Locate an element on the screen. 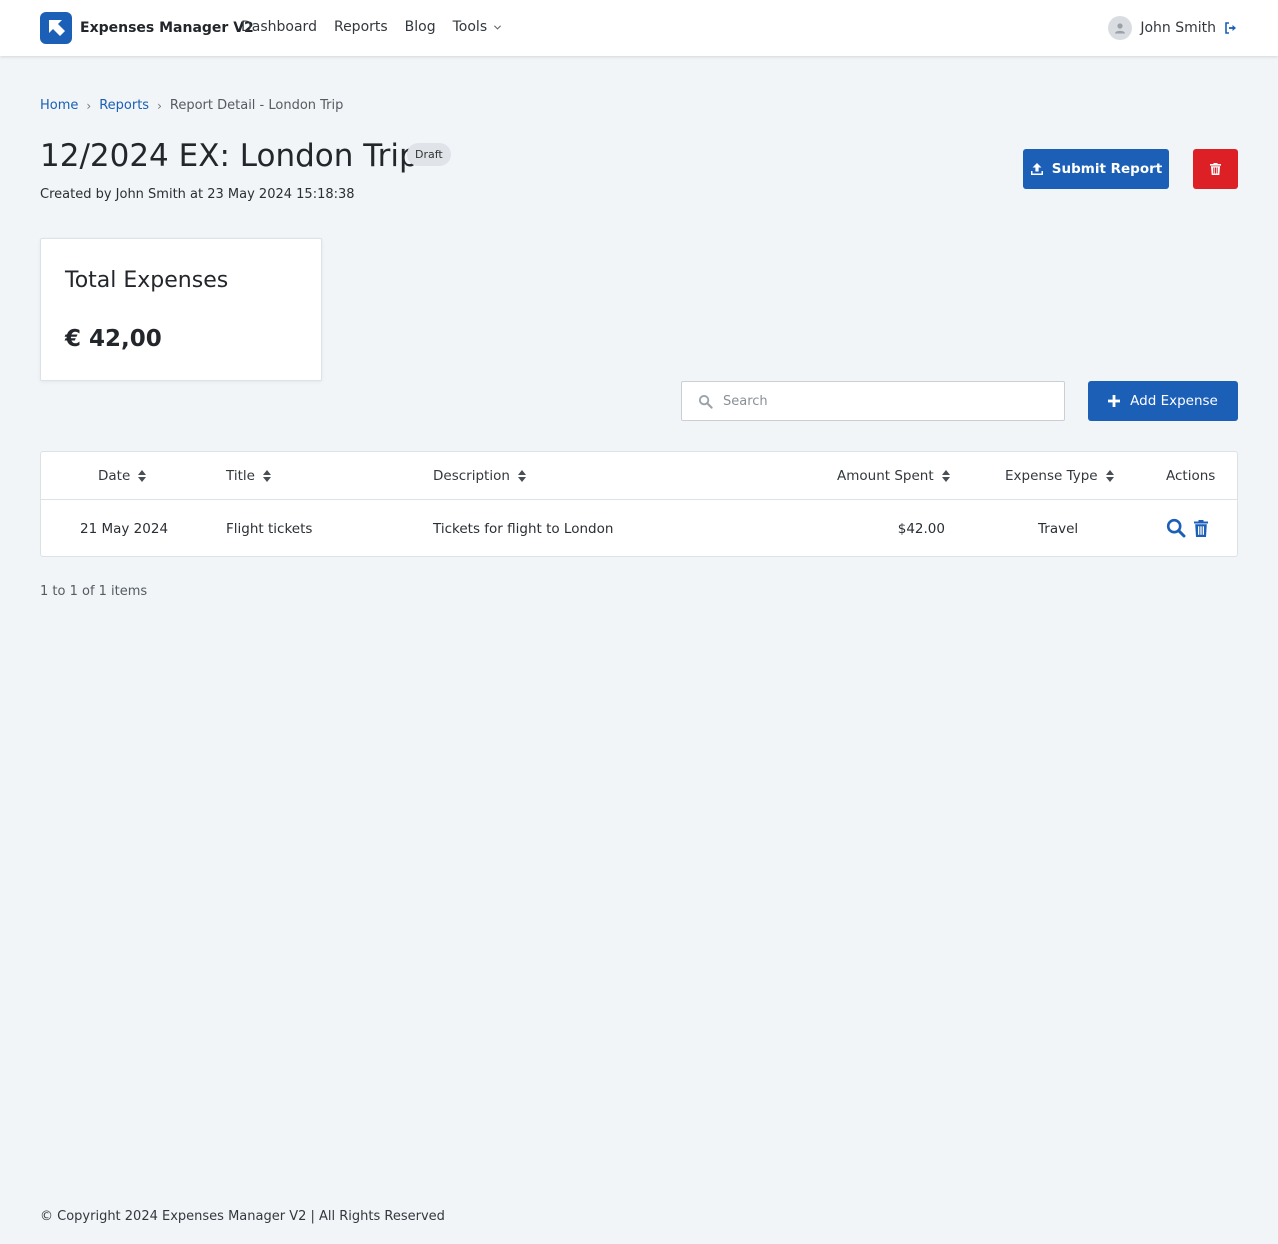 The height and width of the screenshot is (1244, 1278). delete-report-button is located at coordinates (1215, 169).